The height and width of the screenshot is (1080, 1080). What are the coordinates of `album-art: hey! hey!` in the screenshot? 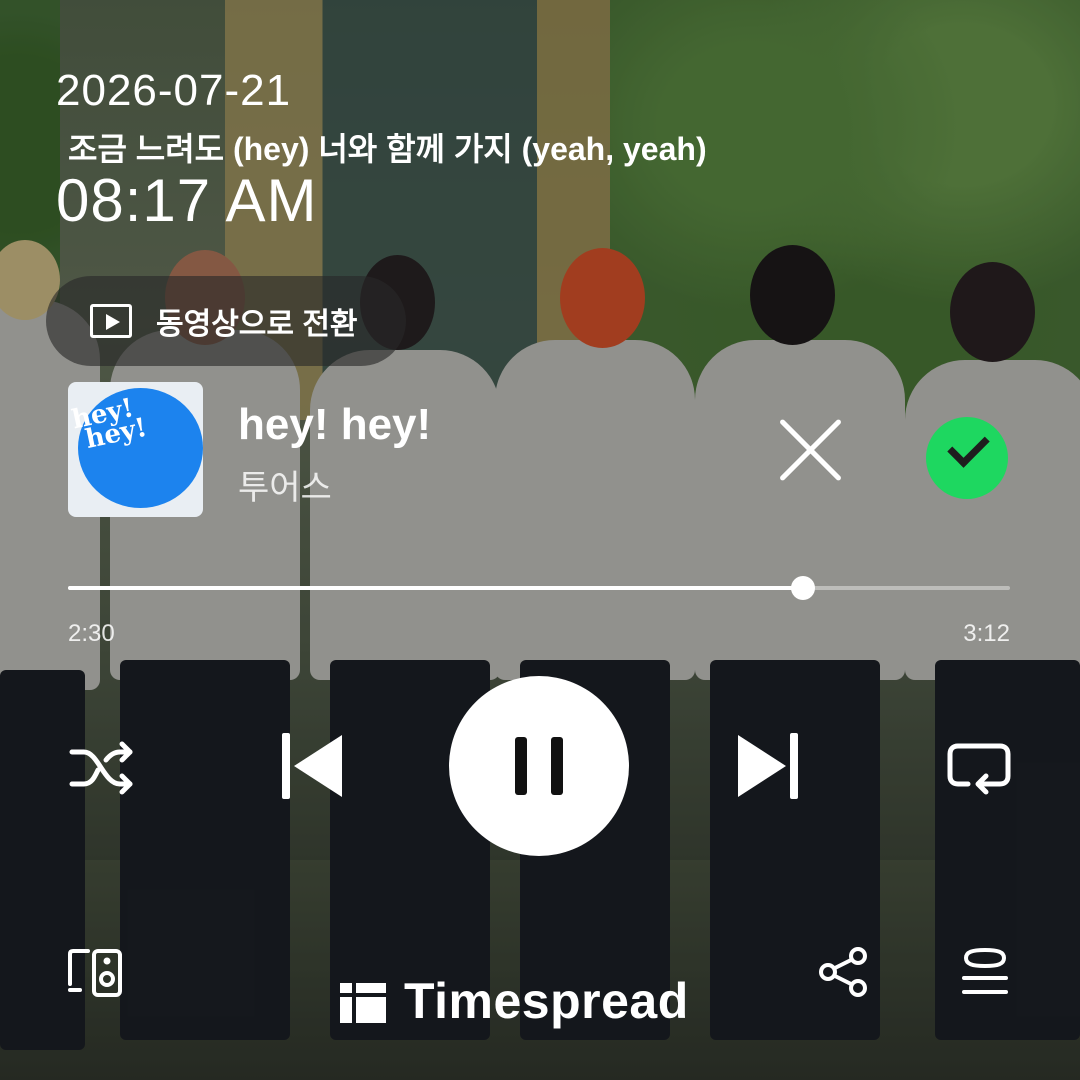 It's located at (135, 449).